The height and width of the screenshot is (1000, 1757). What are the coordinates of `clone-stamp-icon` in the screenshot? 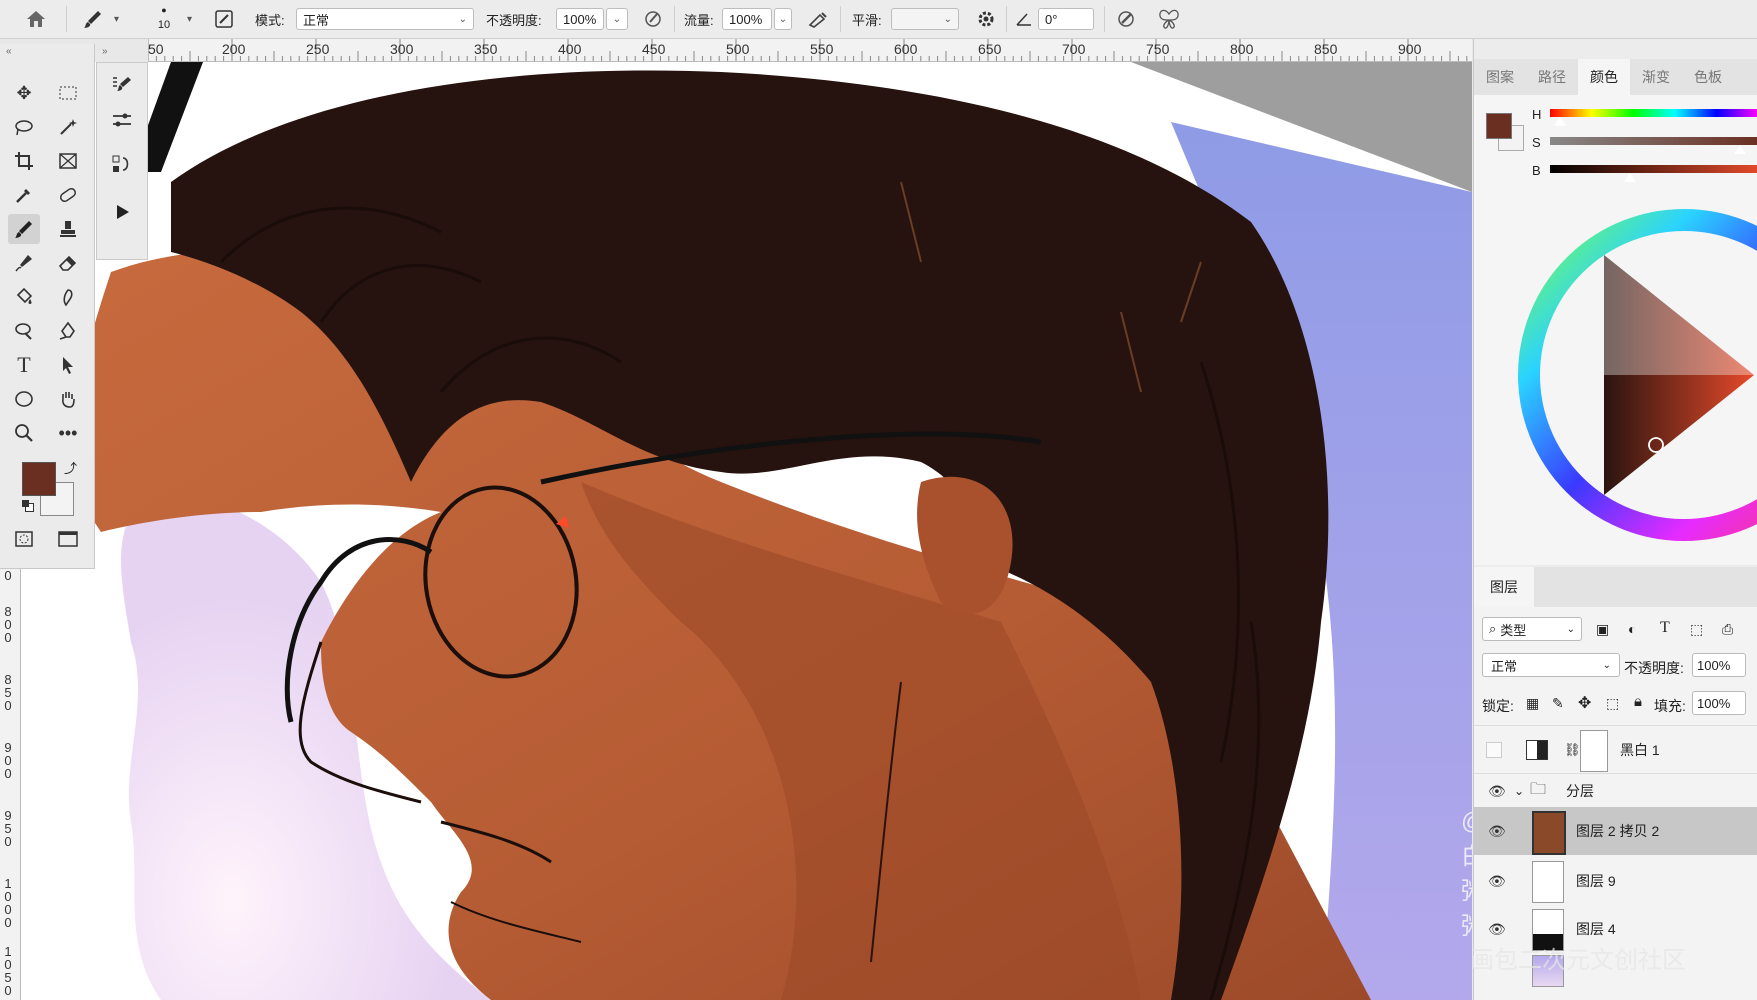 It's located at (68, 229).